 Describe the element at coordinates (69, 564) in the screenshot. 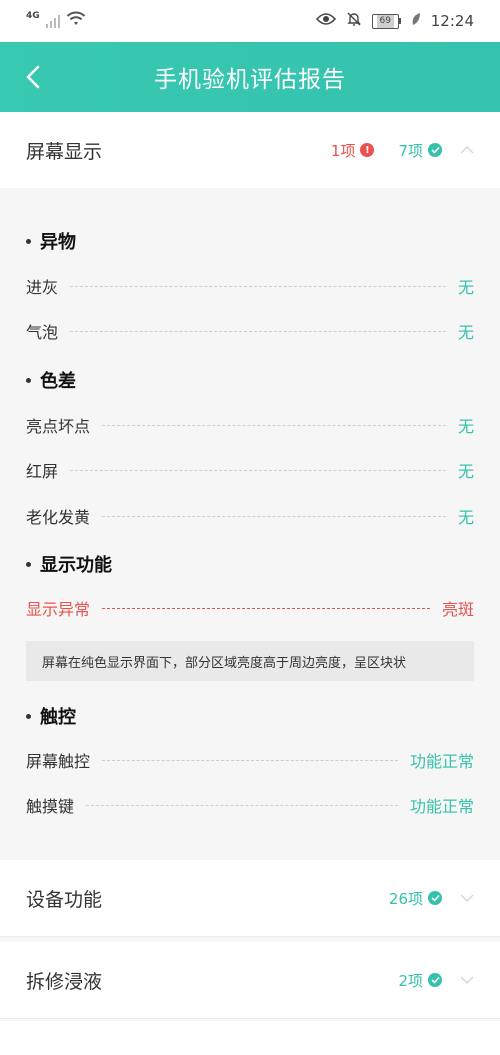

I see `group-title: 显示功能` at that location.